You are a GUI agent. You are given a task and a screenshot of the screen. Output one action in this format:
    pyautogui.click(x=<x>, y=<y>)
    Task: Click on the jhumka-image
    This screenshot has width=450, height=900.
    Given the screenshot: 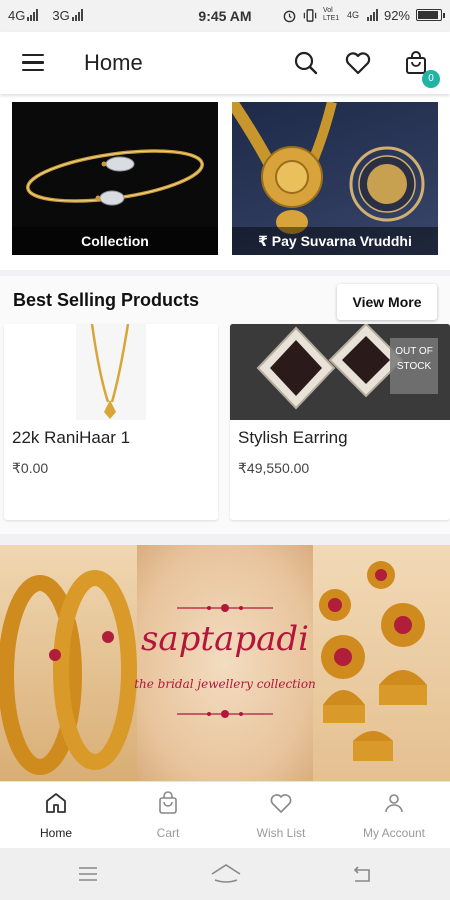 What is the action you would take?
    pyautogui.click(x=381, y=663)
    